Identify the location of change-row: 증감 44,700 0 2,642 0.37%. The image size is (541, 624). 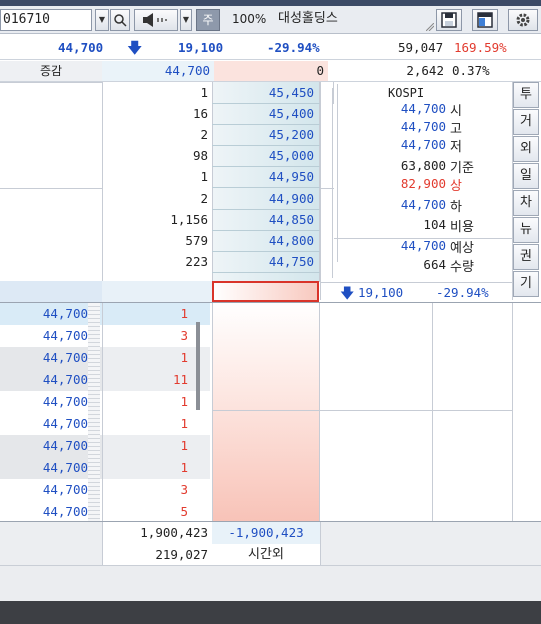
(270, 71).